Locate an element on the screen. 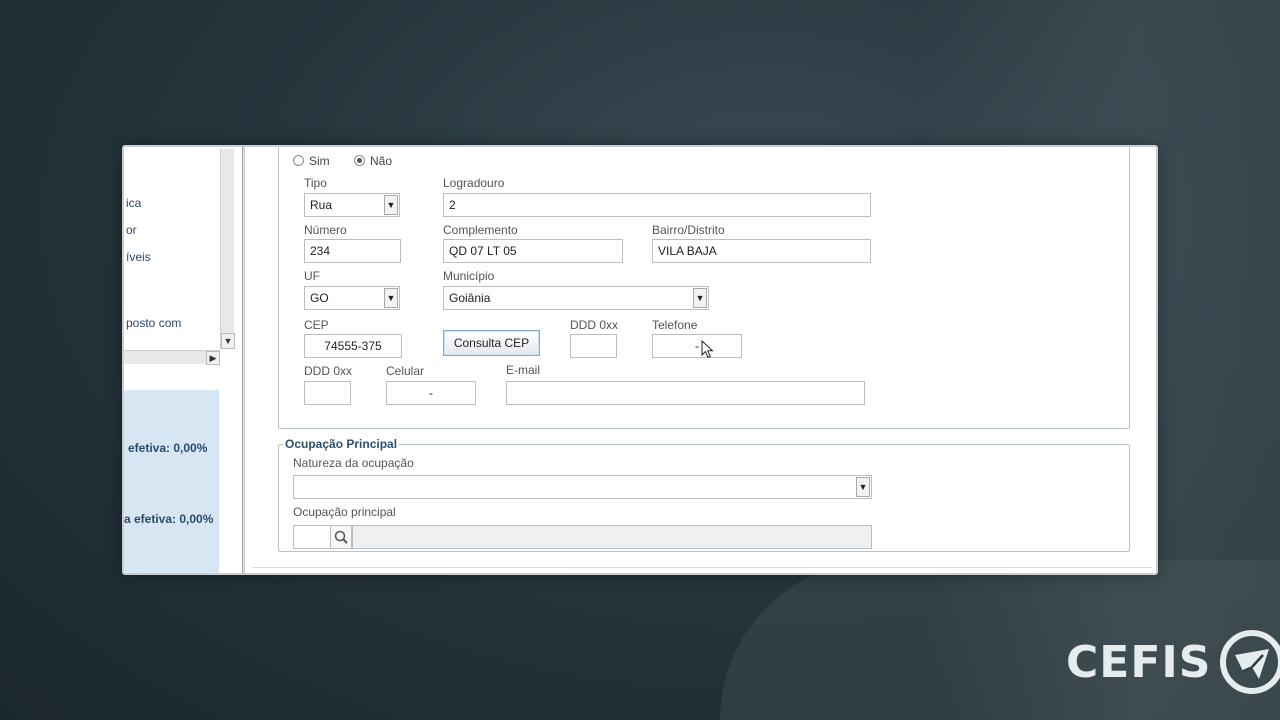 The image size is (1280, 720). left-item: ica is located at coordinates (133, 203).